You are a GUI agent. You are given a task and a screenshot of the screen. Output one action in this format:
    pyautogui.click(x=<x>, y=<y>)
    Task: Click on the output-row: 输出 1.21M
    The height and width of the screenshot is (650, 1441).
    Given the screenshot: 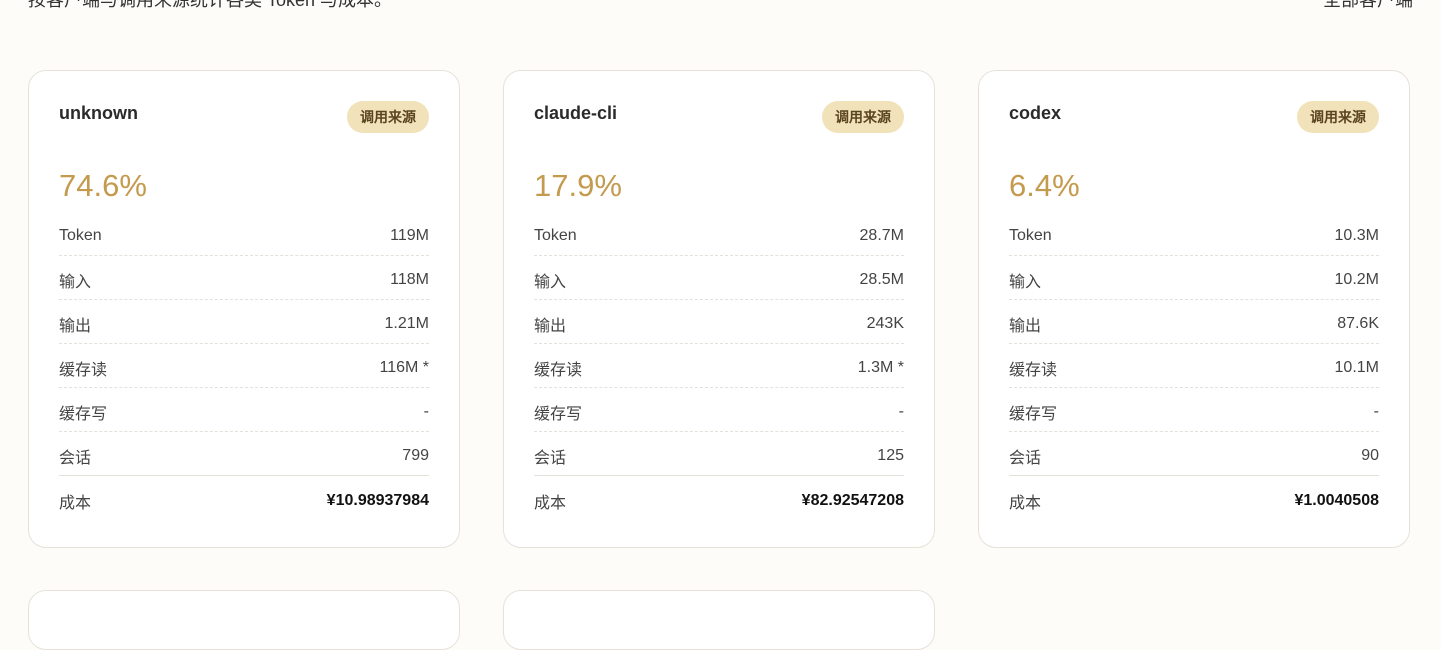 What is the action you would take?
    pyautogui.click(x=244, y=322)
    